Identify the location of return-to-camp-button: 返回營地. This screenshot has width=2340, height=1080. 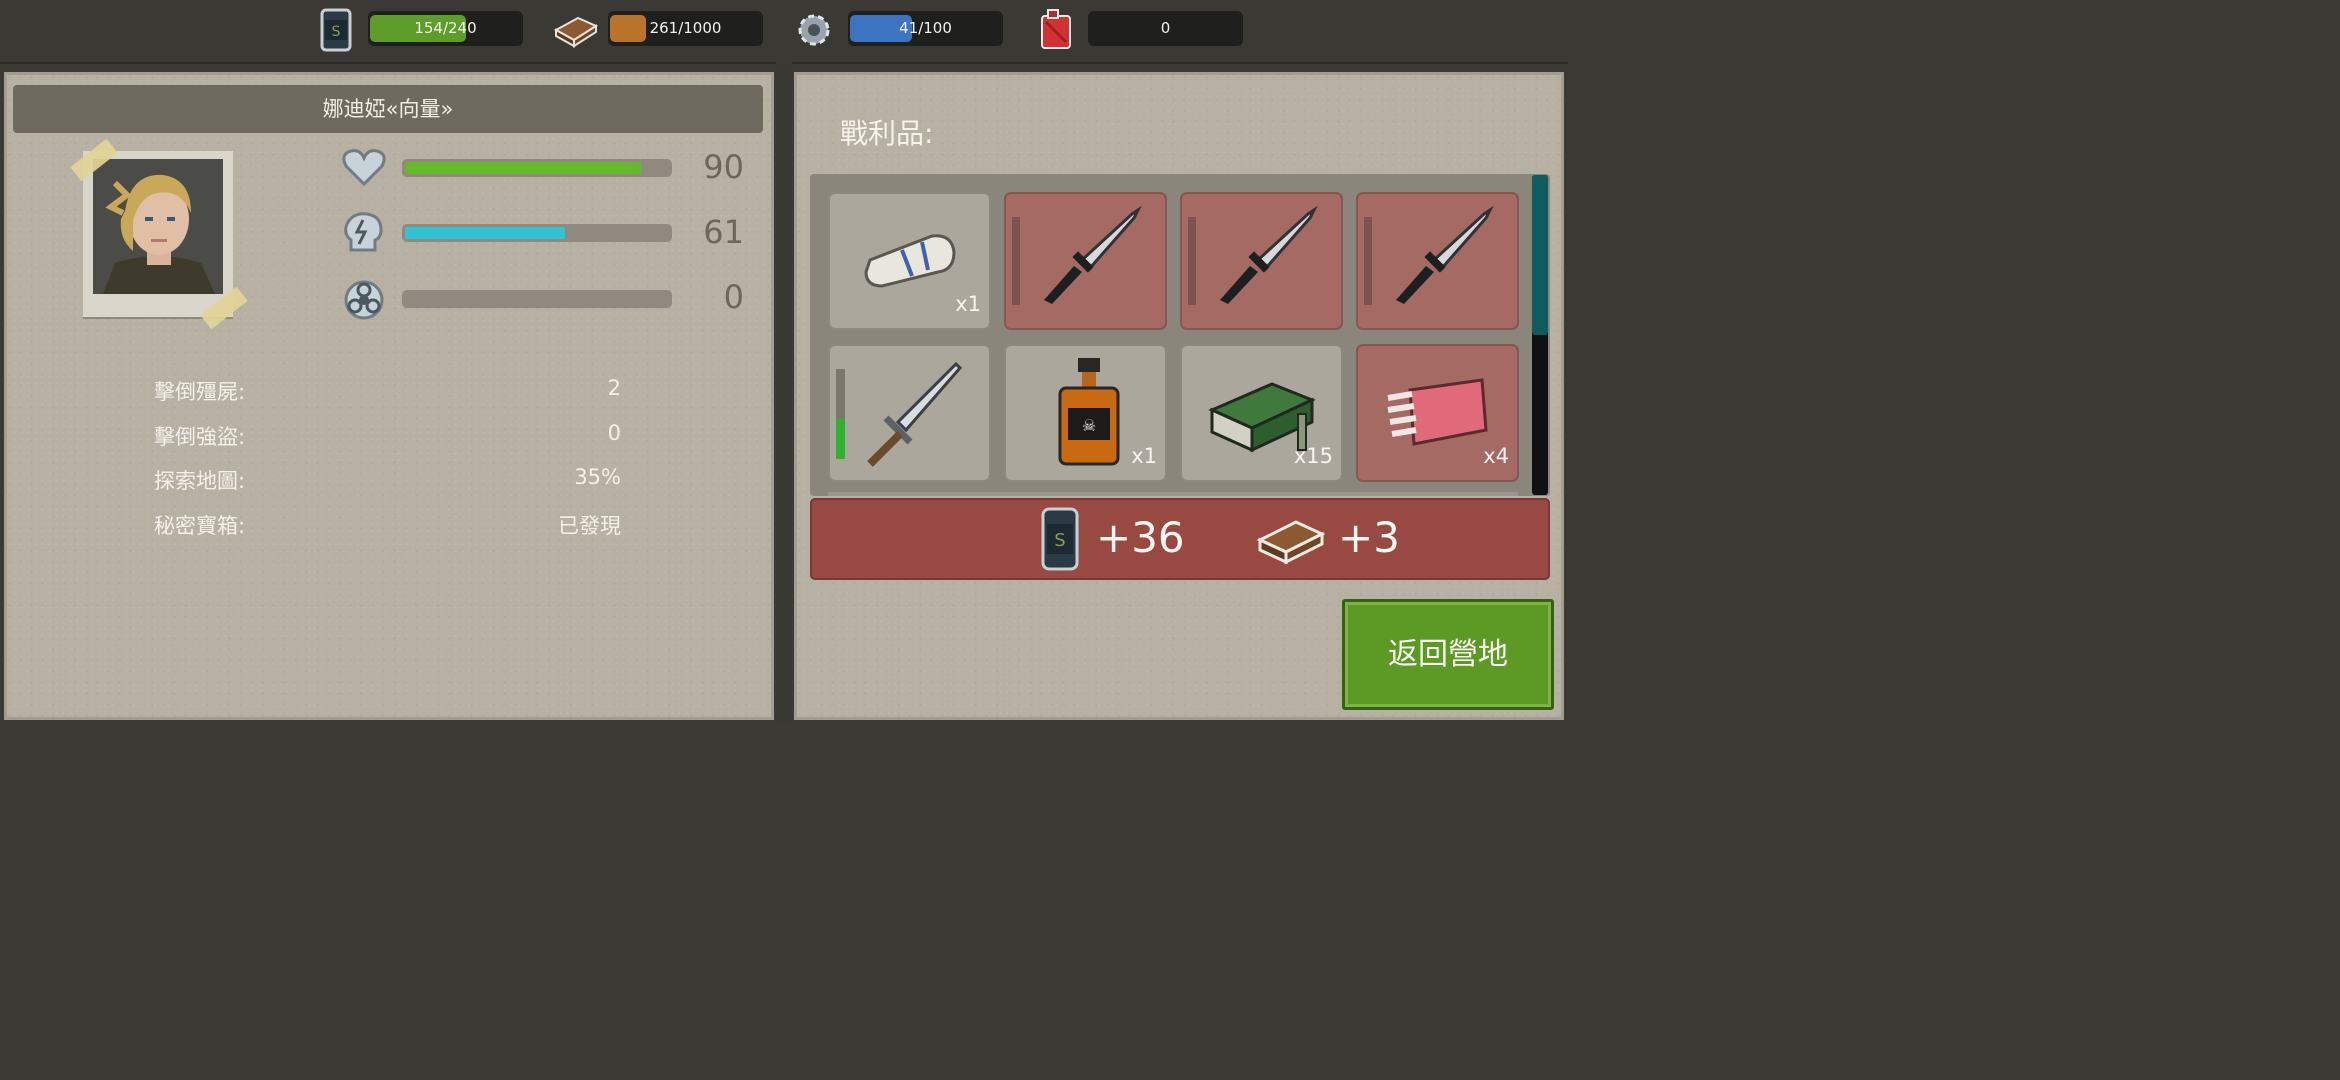
(1448, 654).